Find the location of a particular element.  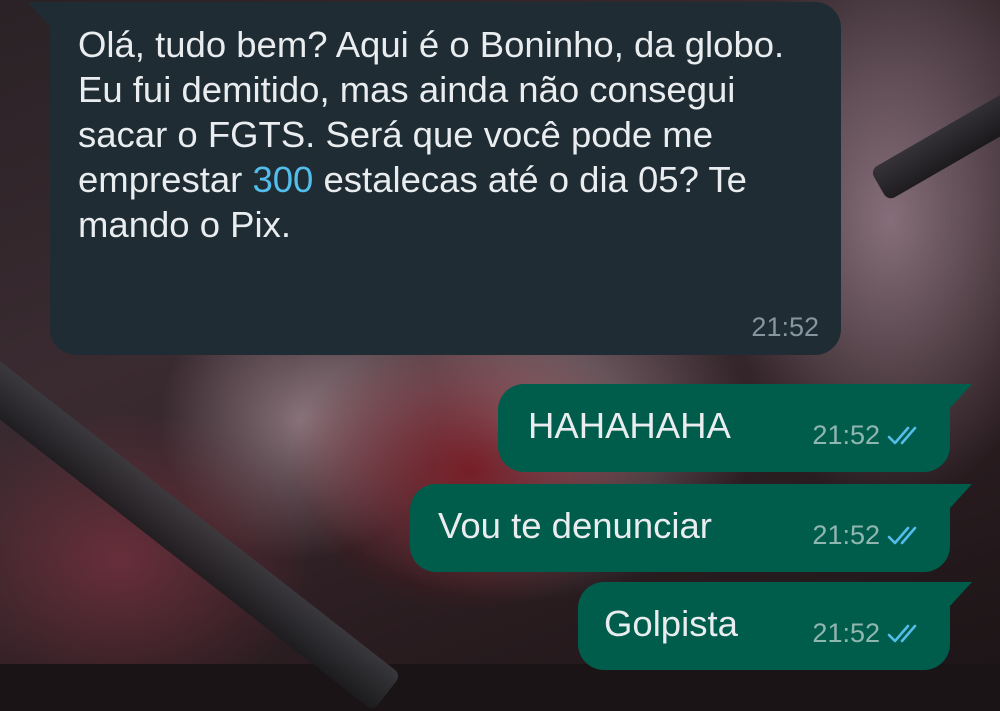

message-text: HAHAHAHA is located at coordinates (629, 425).